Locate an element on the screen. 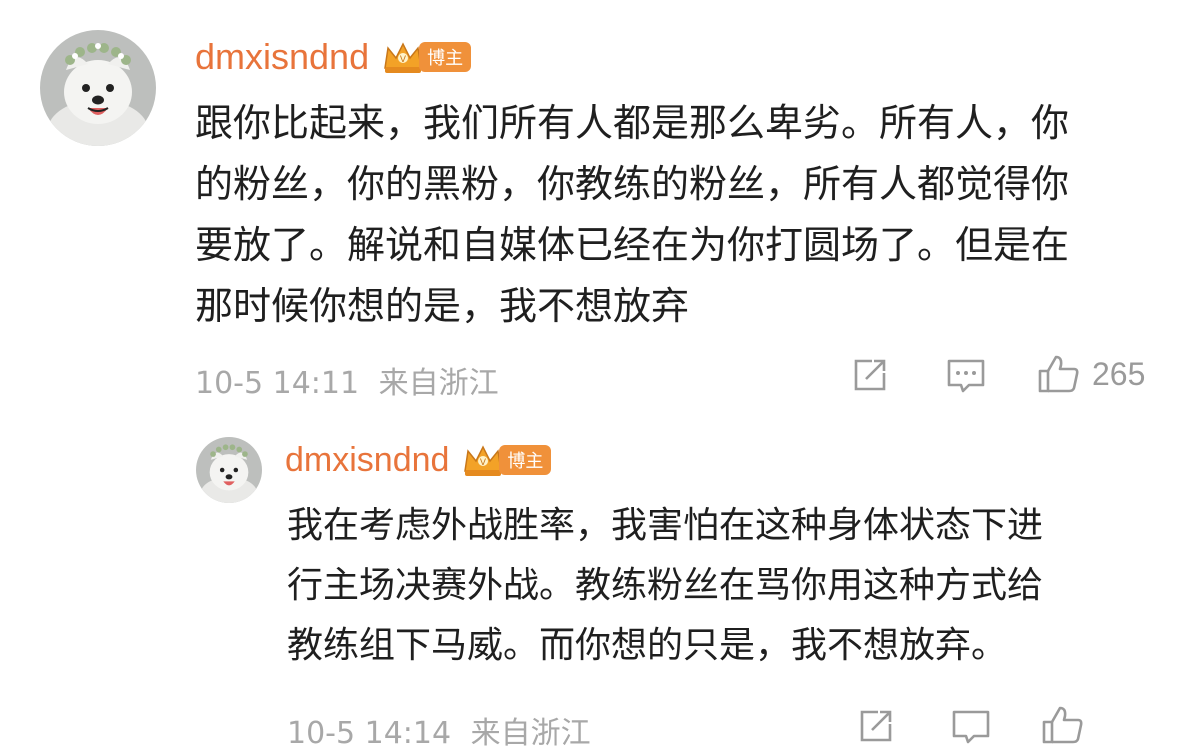  like-button is located at coordinates (1063, 725).